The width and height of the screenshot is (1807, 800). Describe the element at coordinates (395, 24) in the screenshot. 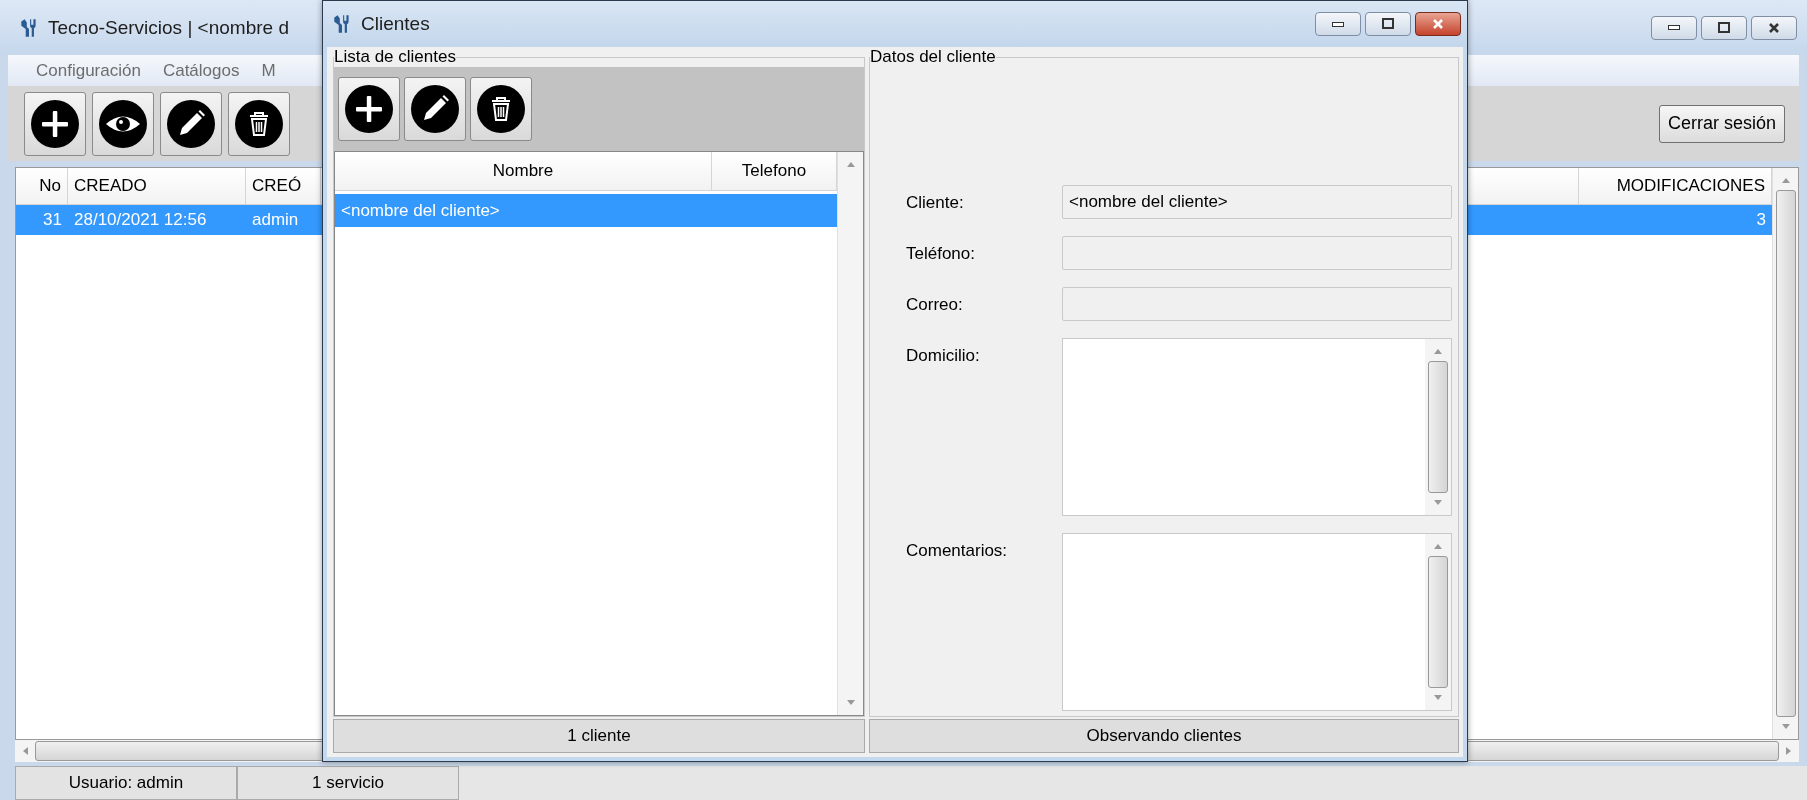

I see `dialog-title: Clientes` at that location.